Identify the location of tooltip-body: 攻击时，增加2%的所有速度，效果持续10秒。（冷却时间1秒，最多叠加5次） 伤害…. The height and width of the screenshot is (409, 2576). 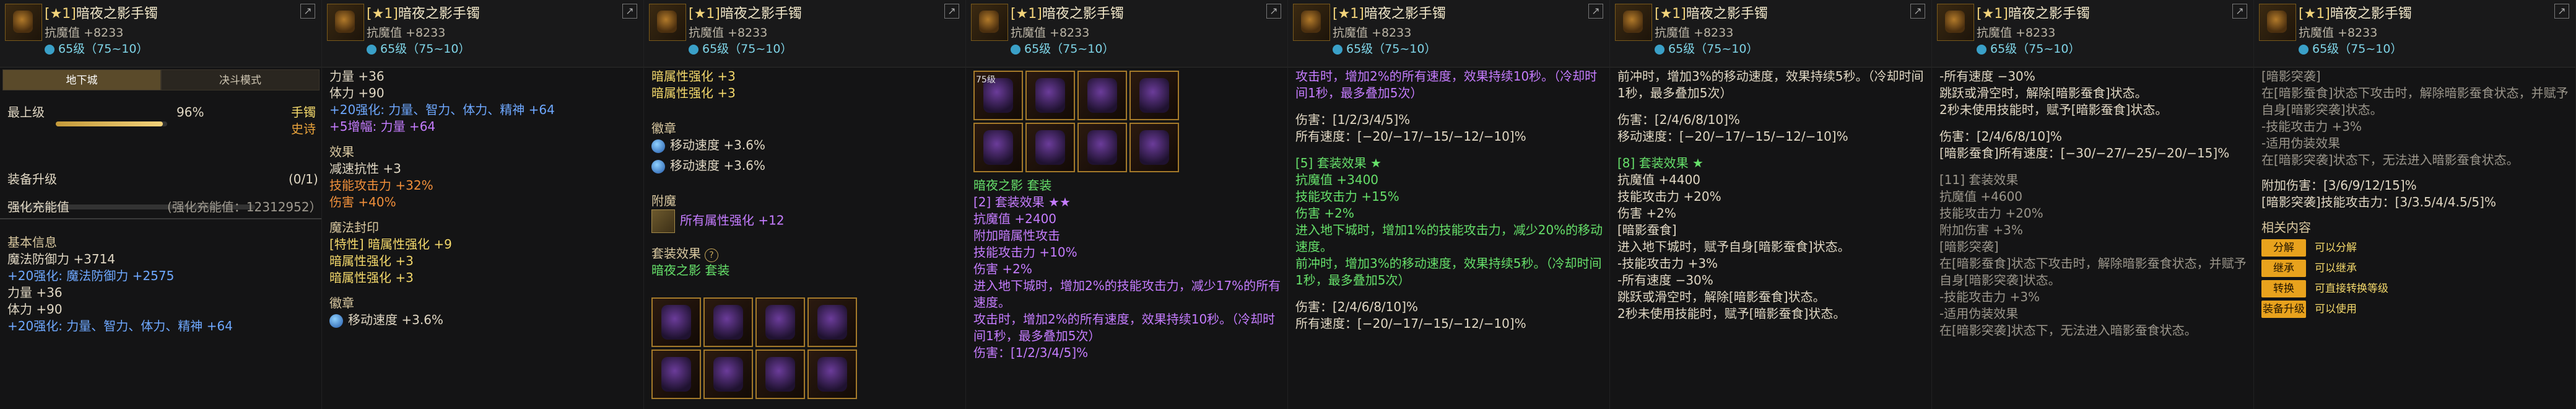
(1448, 239).